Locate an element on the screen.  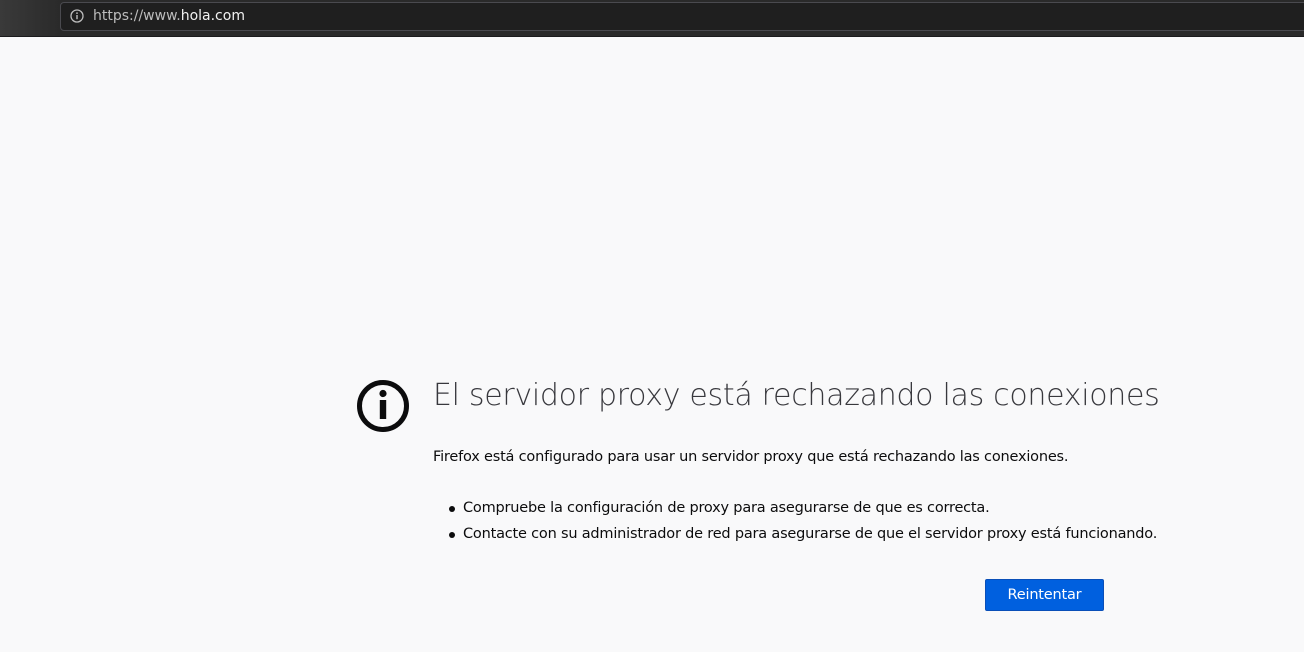
info-circle-icon is located at coordinates (383, 406).